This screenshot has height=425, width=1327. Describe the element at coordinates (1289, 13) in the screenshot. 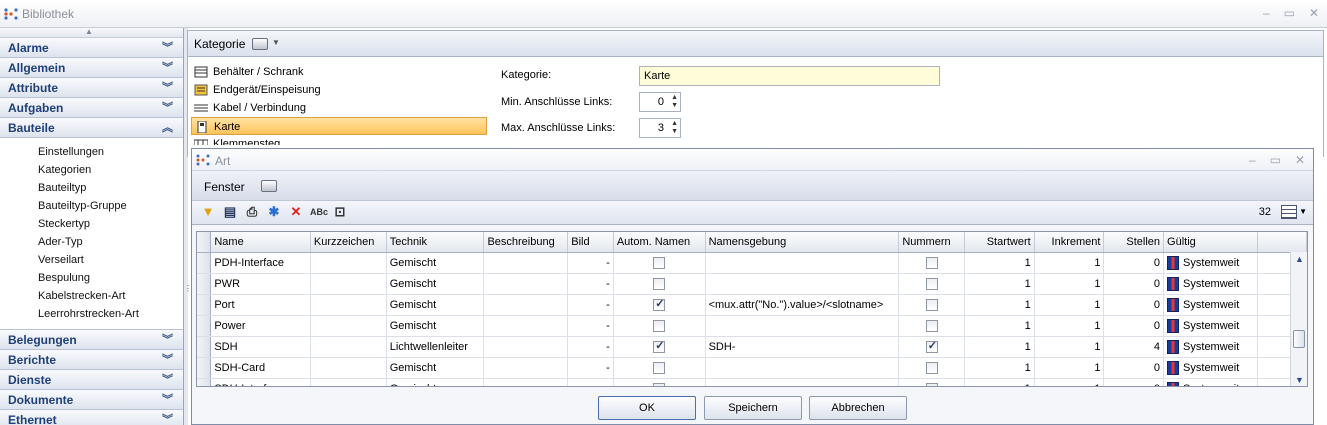

I see `maximize-icon: ▭` at that location.